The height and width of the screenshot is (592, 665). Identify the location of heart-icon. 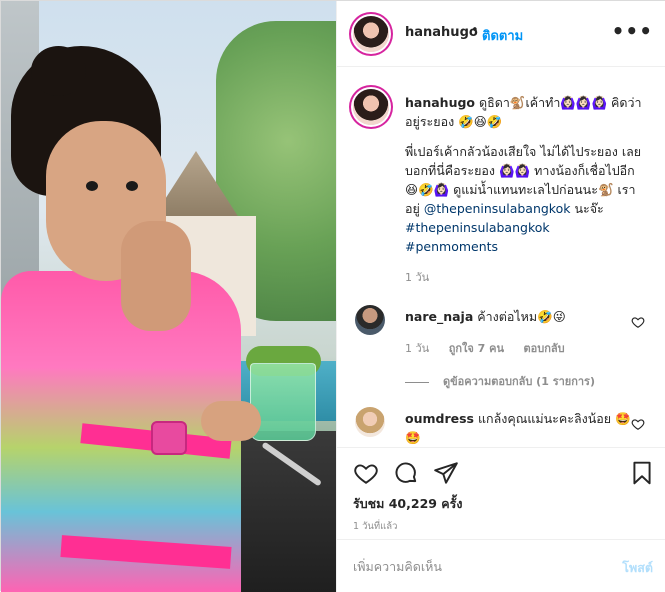
(366, 473).